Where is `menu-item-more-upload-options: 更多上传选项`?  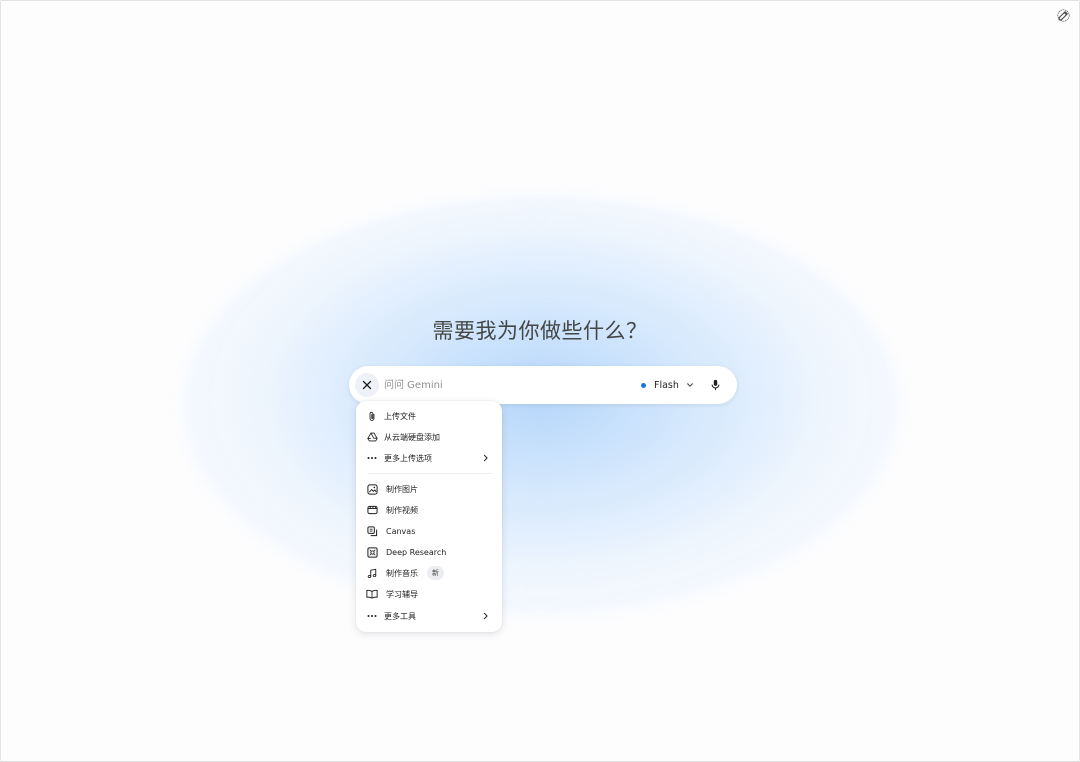 menu-item-more-upload-options: 更多上传选项 is located at coordinates (429, 458).